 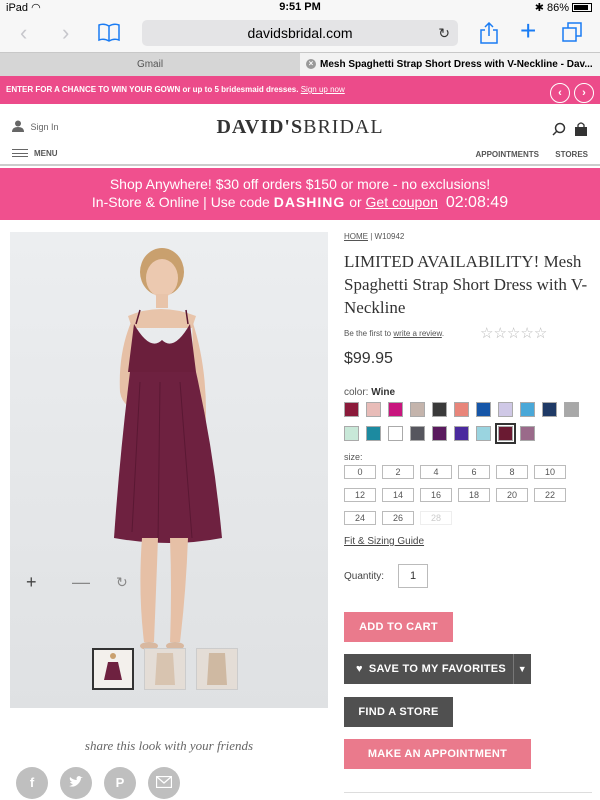 I want to click on stores-link: STORES, so click(x=571, y=154).